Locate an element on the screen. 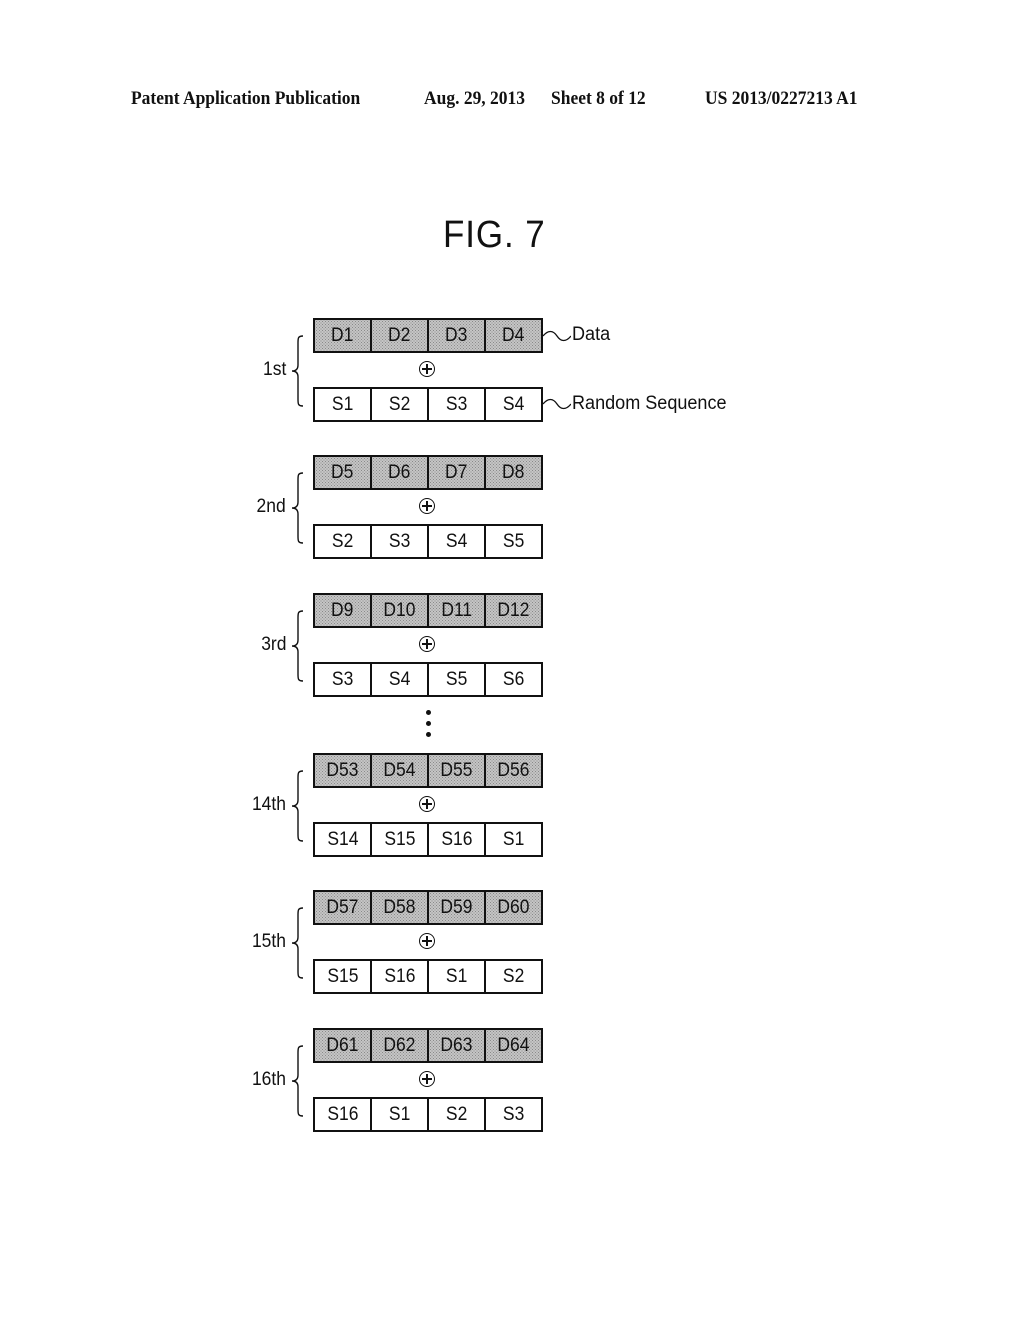  data-cell: D63 is located at coordinates (457, 1045).